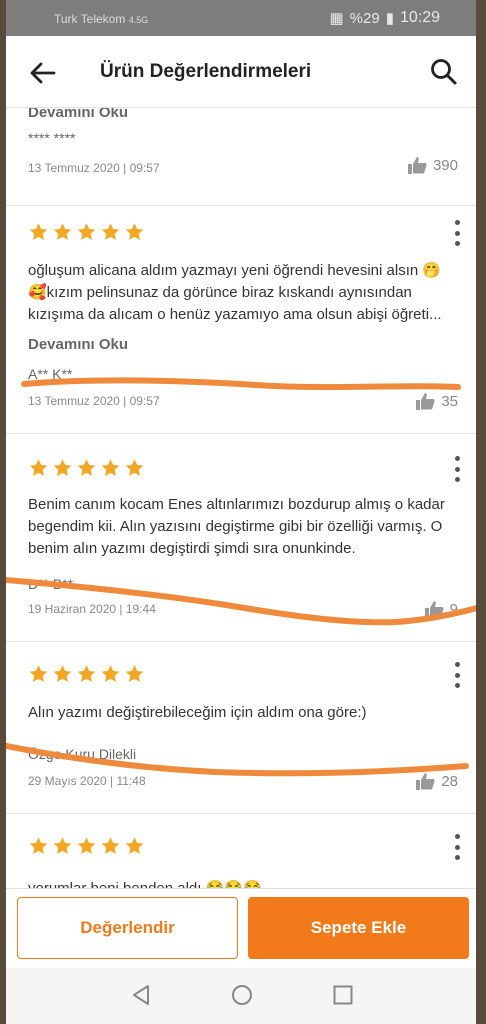 The height and width of the screenshot is (1024, 486). I want to click on like-button: 28, so click(436, 781).